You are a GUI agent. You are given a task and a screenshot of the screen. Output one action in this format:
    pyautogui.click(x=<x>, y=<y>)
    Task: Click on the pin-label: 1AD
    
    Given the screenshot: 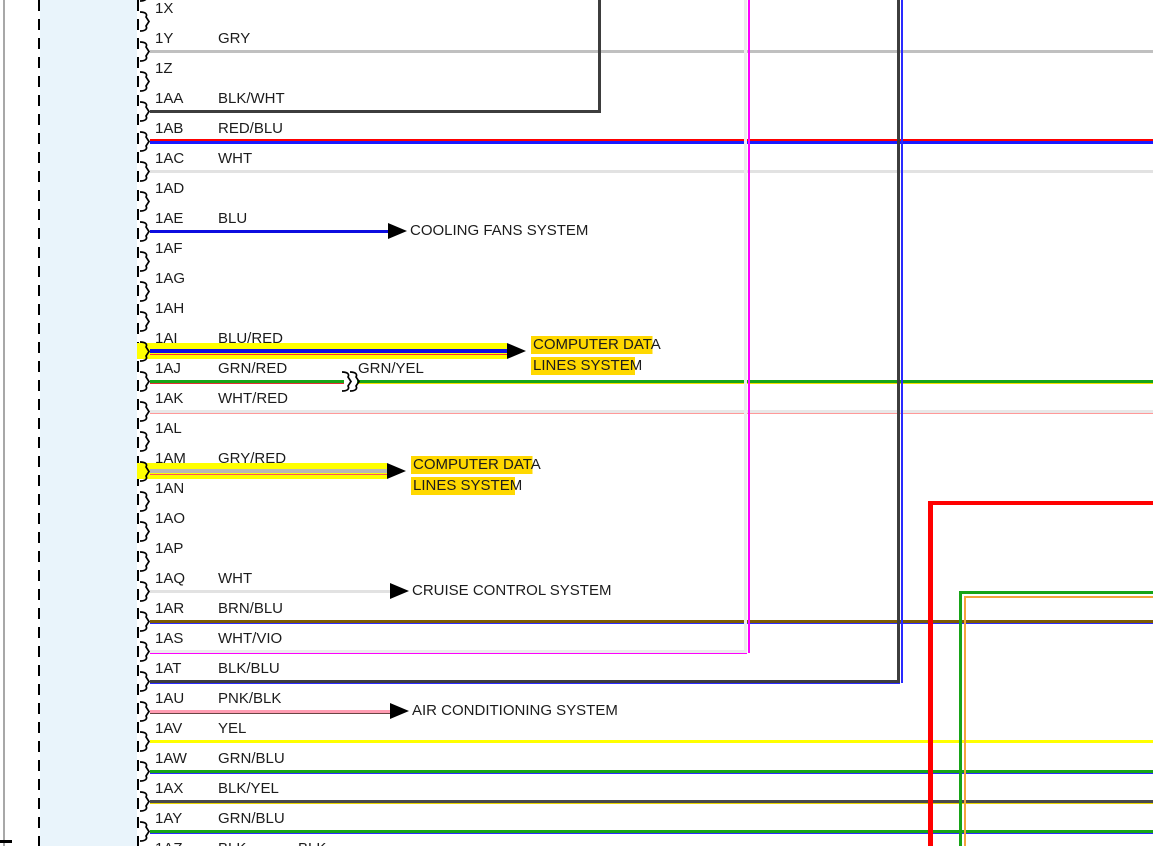 What is the action you would take?
    pyautogui.click(x=170, y=188)
    